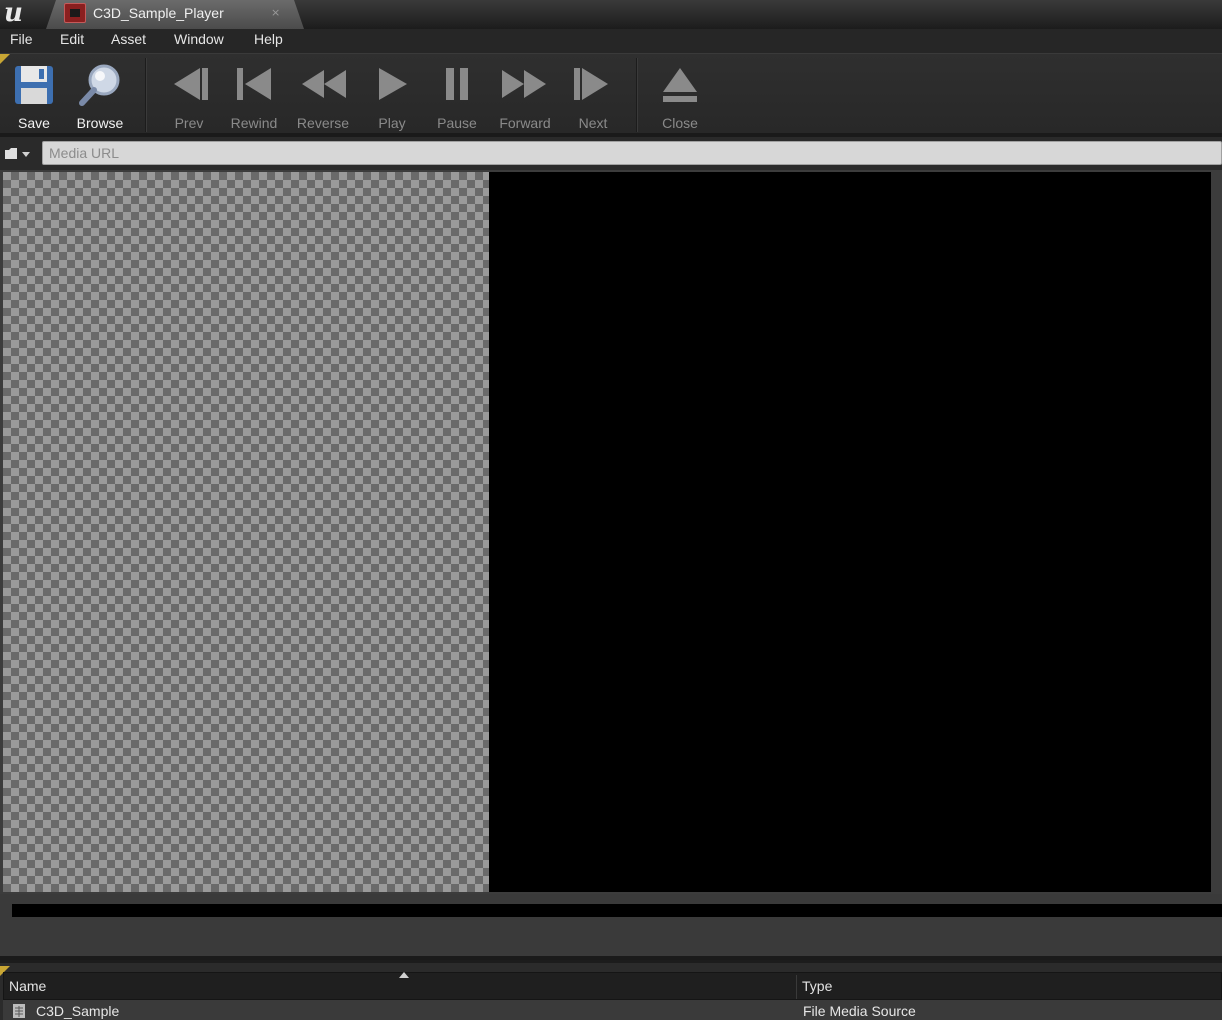 Image resolution: width=1222 pixels, height=1020 pixels. What do you see at coordinates (393, 84) in the screenshot?
I see `play-icon` at bounding box center [393, 84].